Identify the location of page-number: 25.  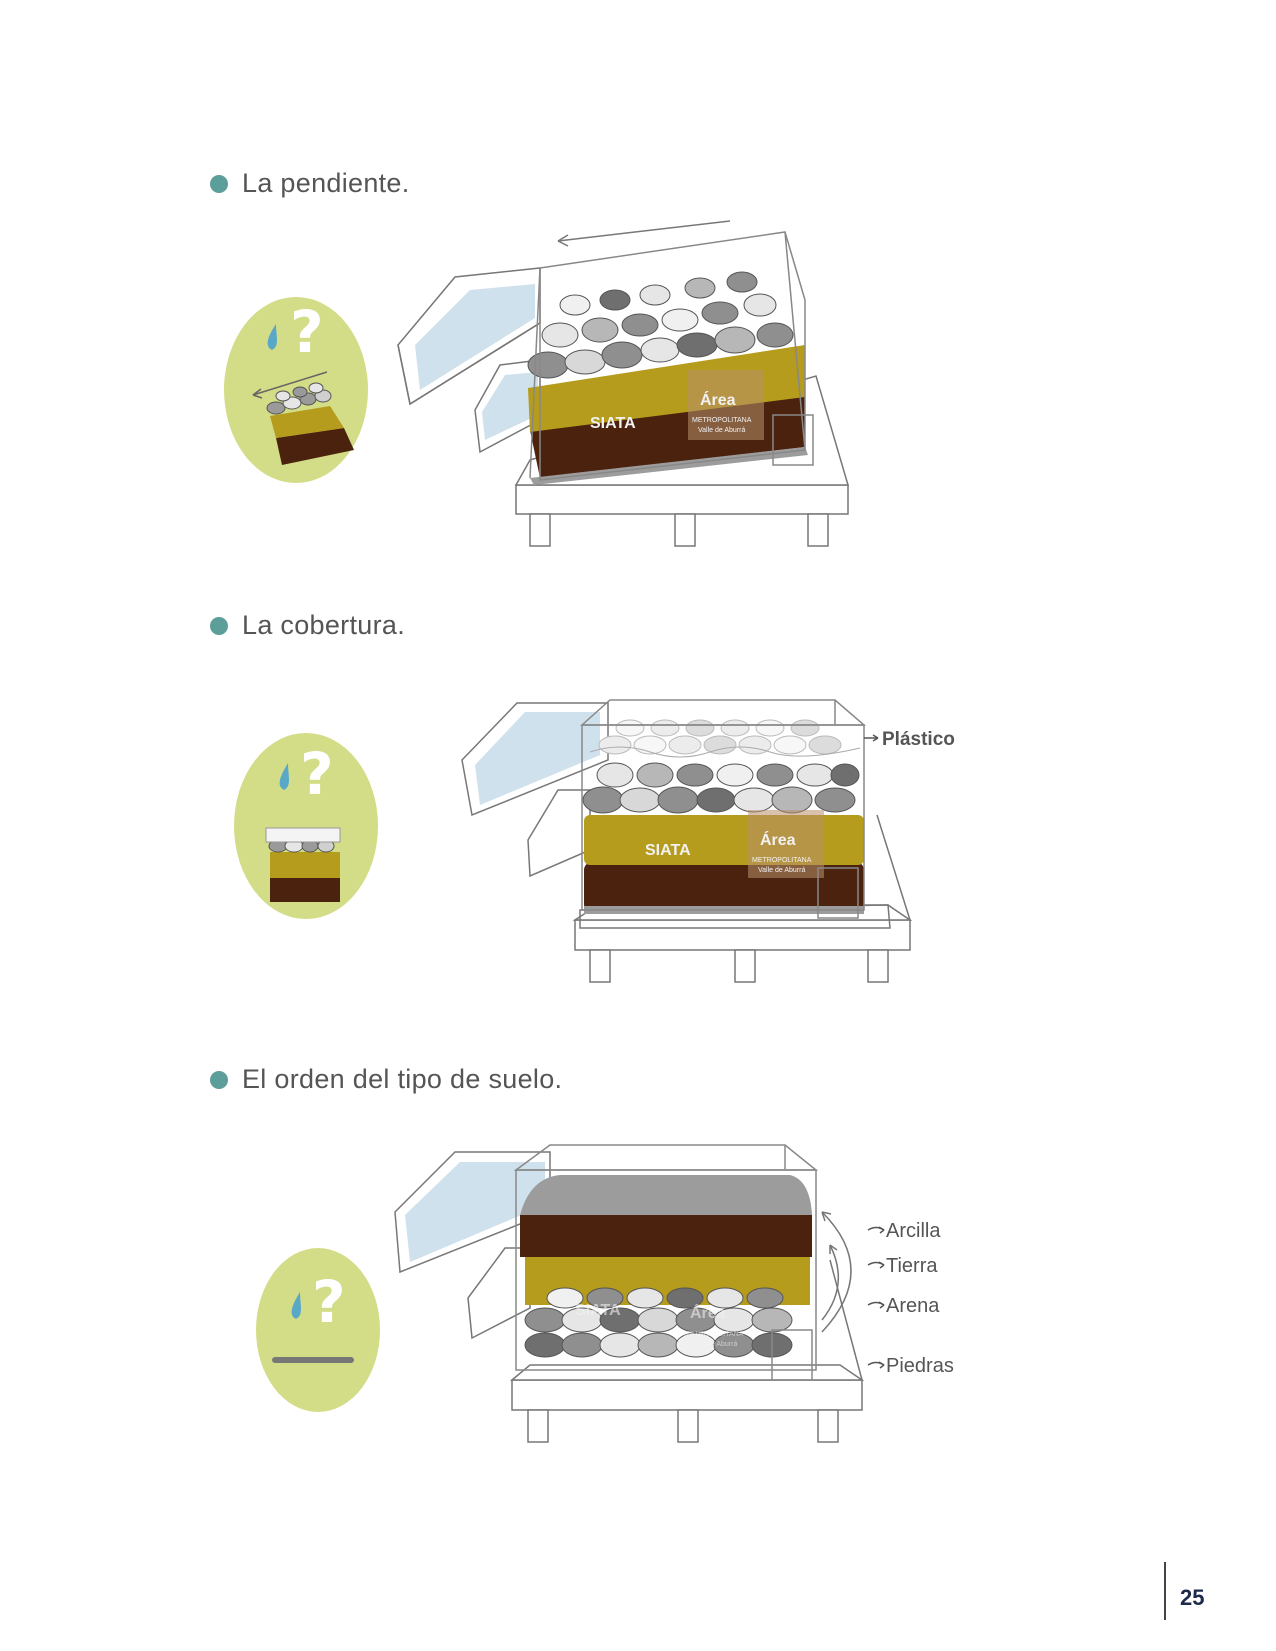
(1192, 1597).